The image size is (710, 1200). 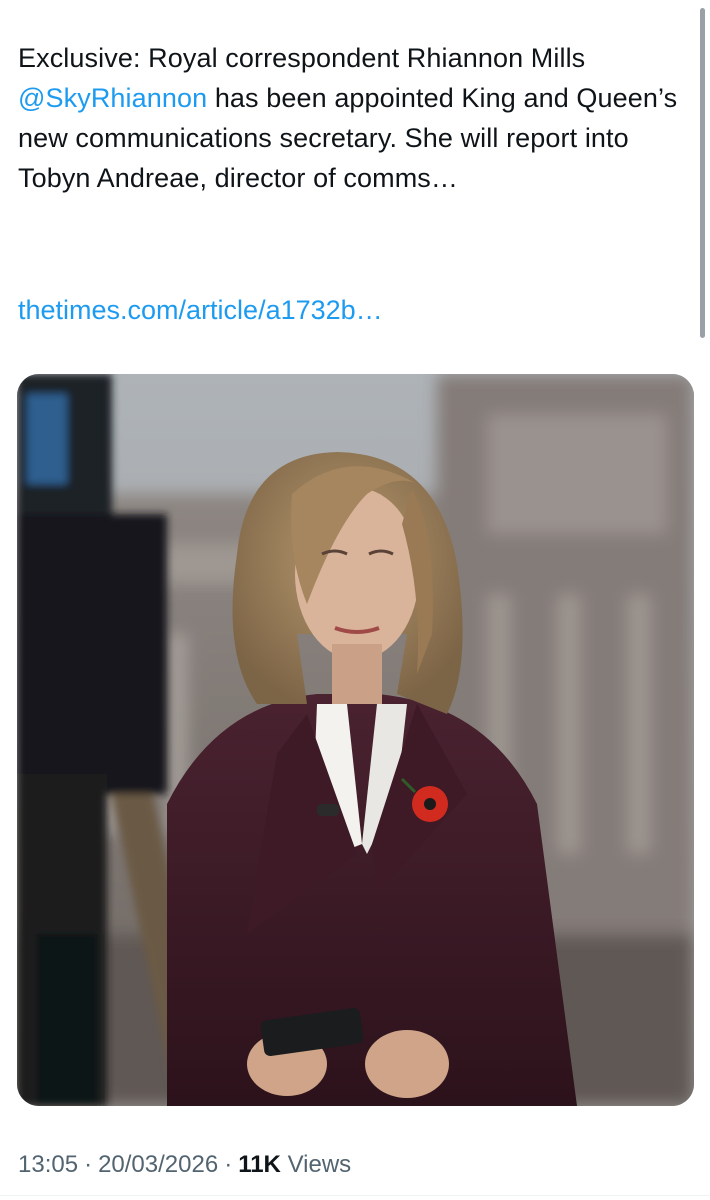 What do you see at coordinates (702, 173) in the screenshot?
I see `scrollbar` at bounding box center [702, 173].